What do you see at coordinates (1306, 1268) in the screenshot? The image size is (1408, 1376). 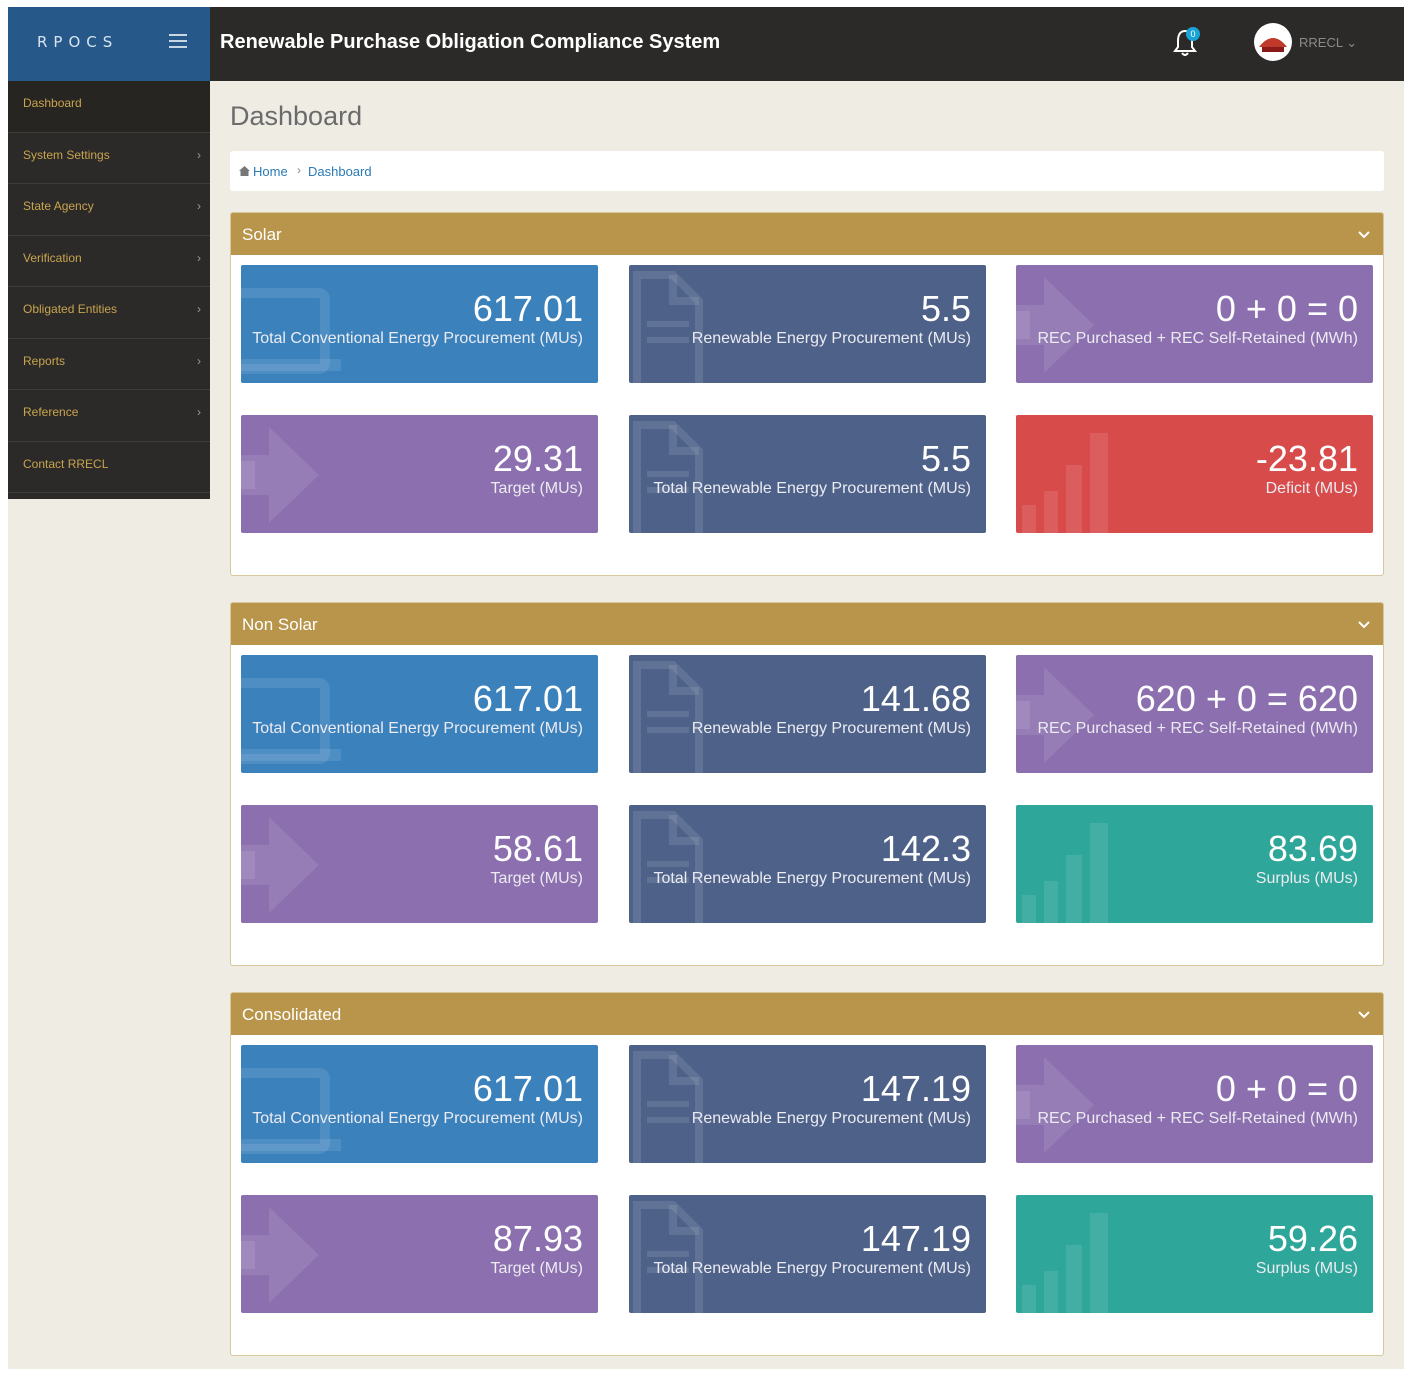 I see `stat-label: Surplus (MUs)` at bounding box center [1306, 1268].